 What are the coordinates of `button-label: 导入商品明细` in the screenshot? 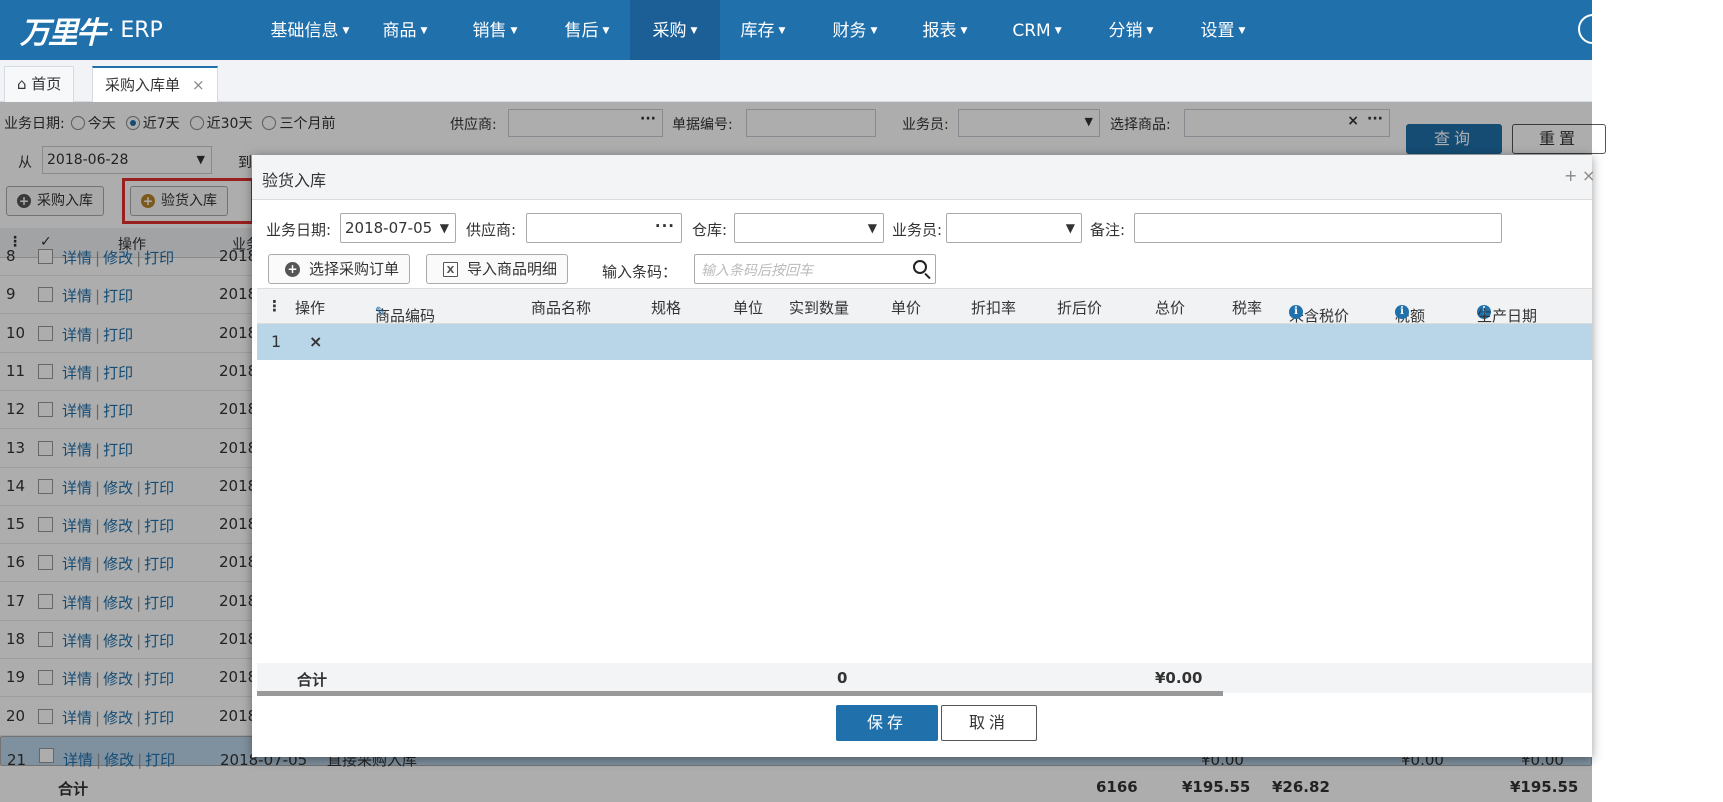 It's located at (512, 269).